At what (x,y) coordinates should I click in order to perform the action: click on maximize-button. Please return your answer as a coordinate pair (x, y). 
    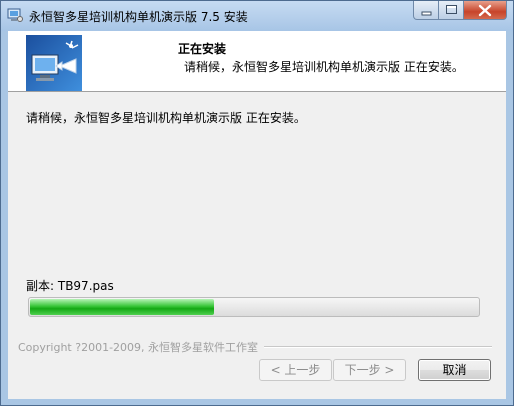
    Looking at the image, I should click on (451, 10).